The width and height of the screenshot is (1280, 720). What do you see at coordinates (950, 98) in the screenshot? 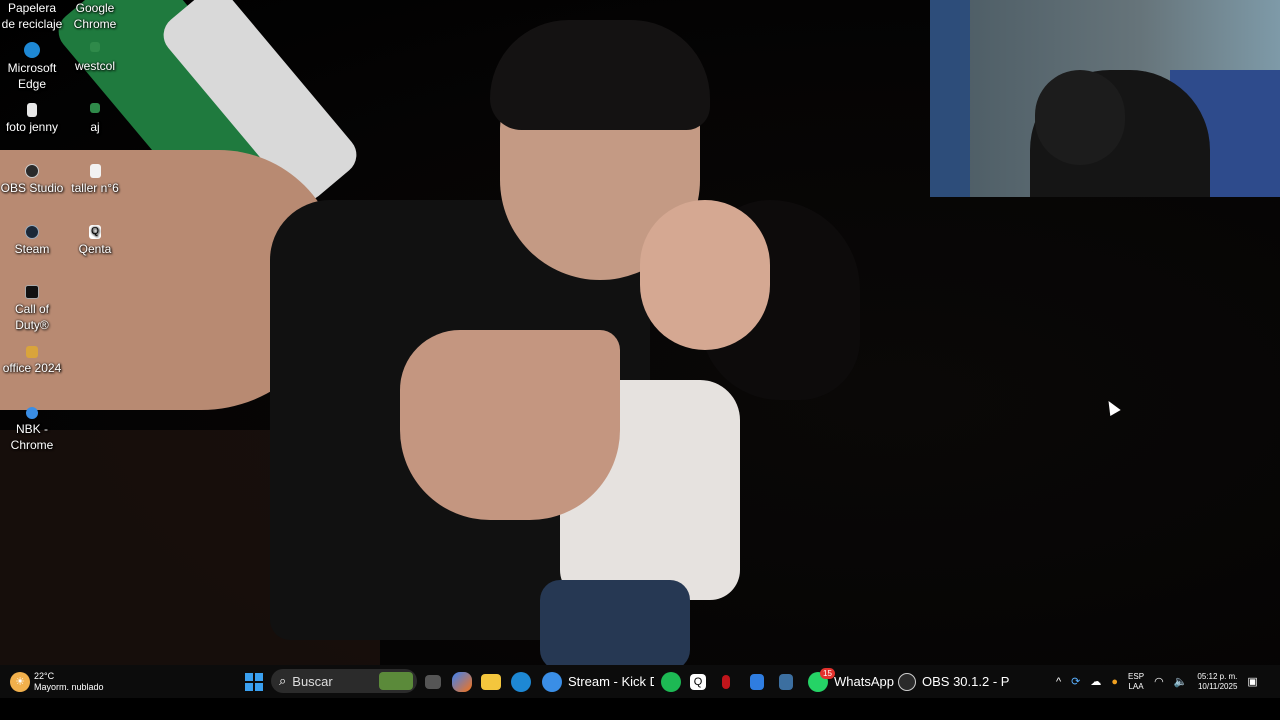
I see `webcam-shelf` at bounding box center [950, 98].